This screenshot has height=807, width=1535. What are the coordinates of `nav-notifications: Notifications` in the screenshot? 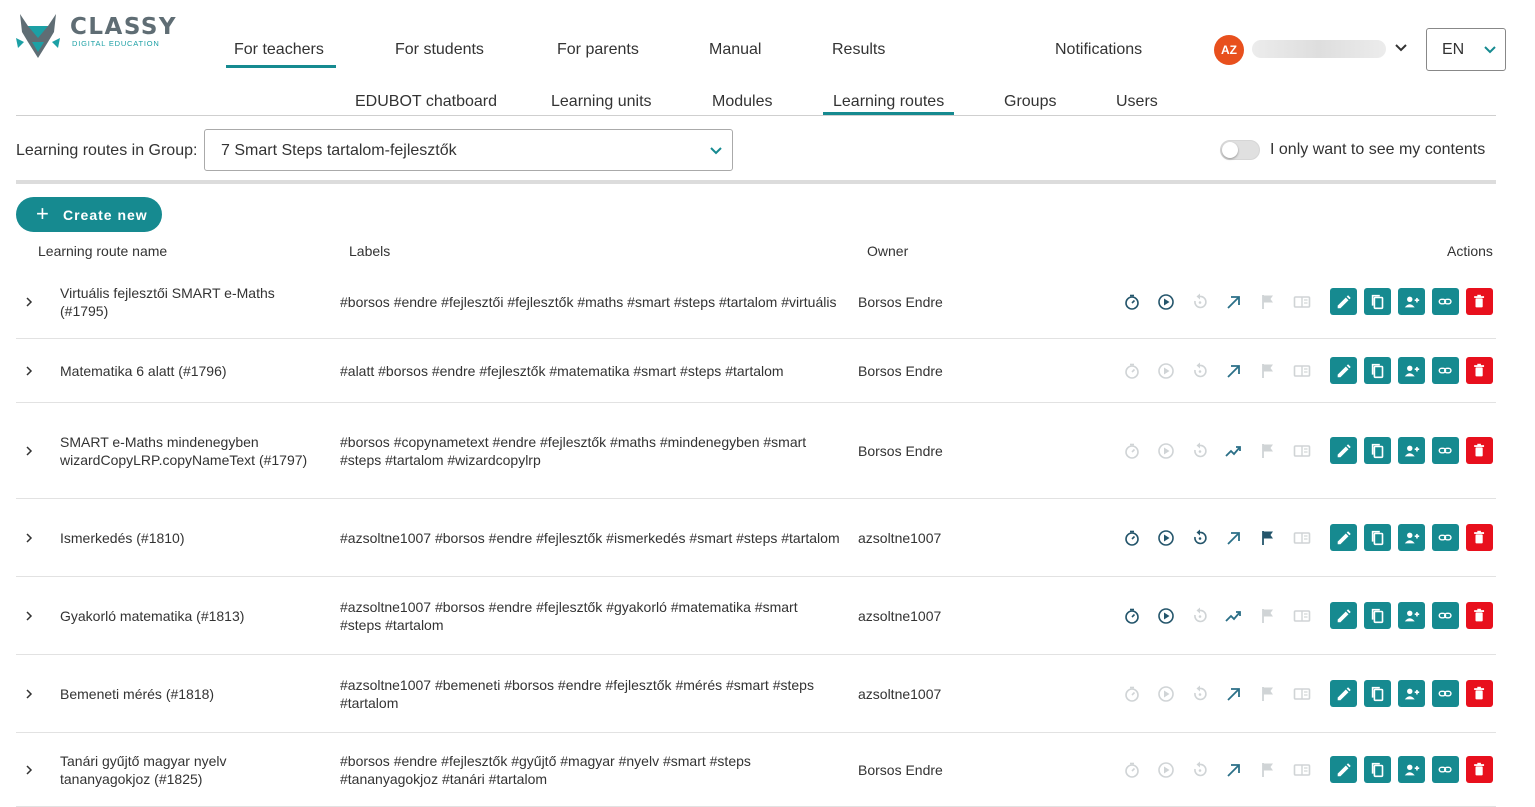 It's located at (1098, 50).